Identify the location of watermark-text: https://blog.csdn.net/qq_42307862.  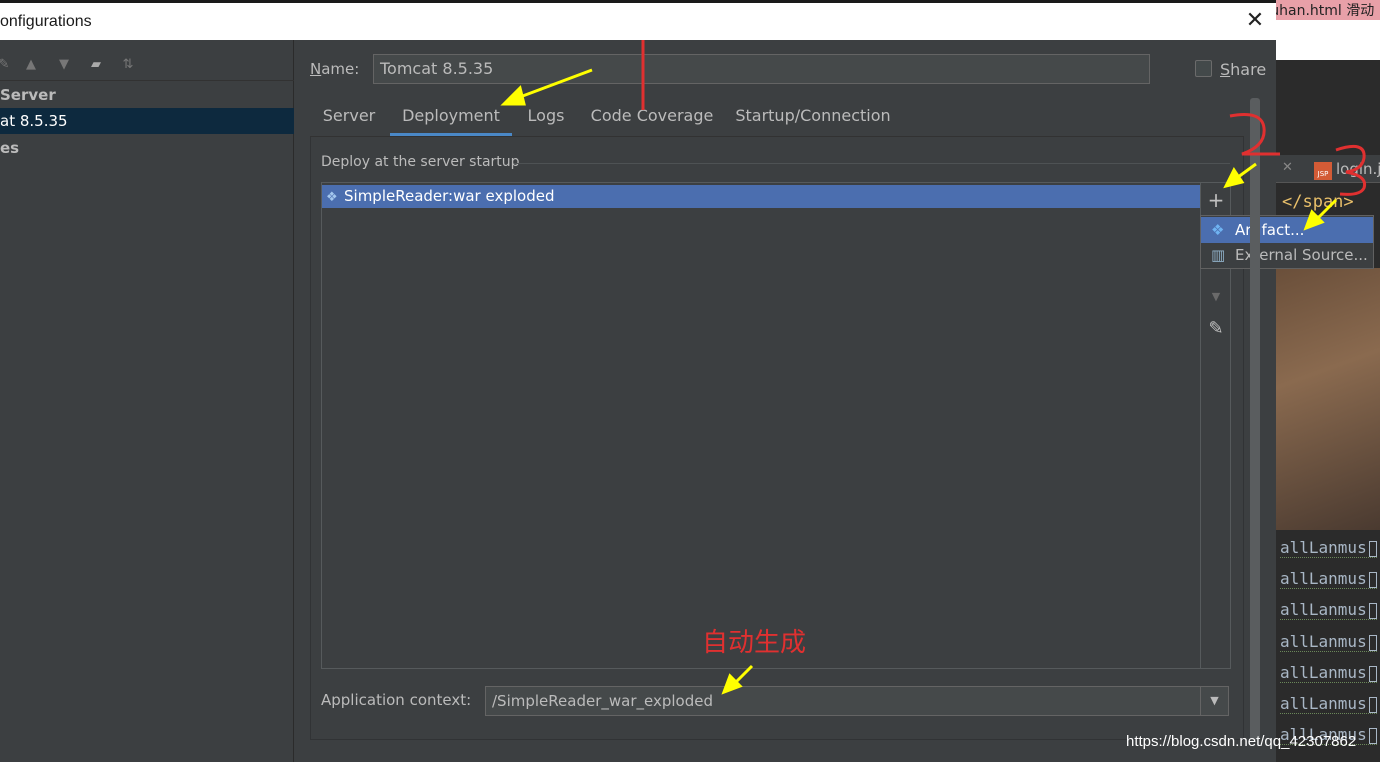
(1241, 741).